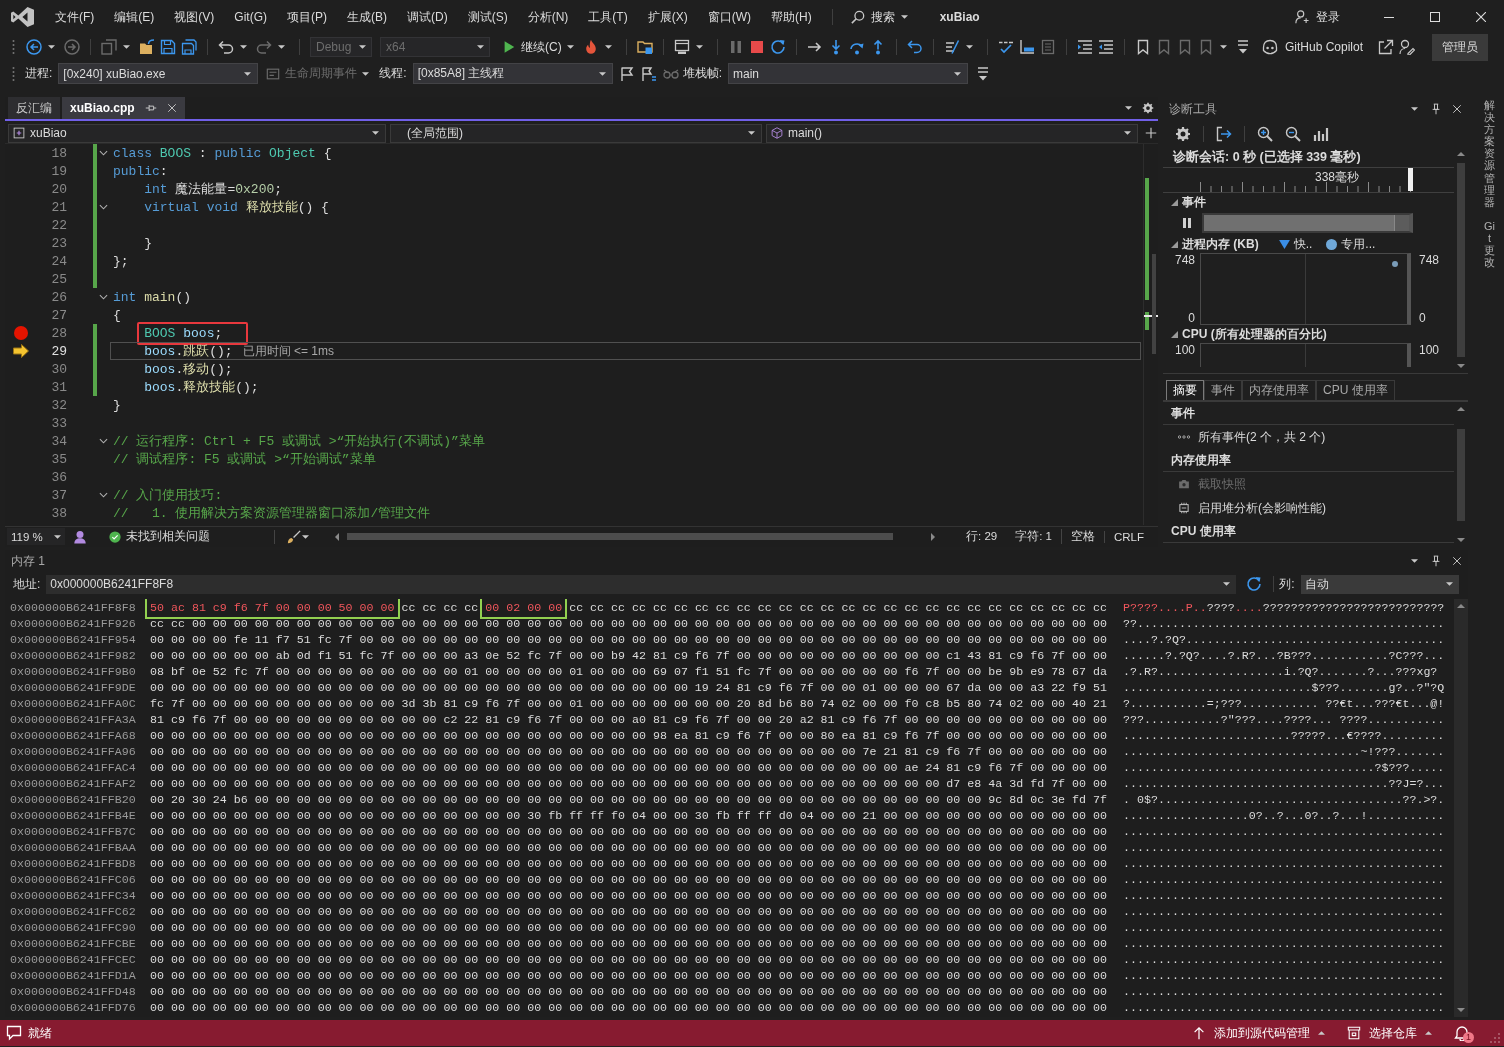 This screenshot has width=1504, height=1047. Describe the element at coordinates (1386, 47) in the screenshot. I see `share-icon` at that location.